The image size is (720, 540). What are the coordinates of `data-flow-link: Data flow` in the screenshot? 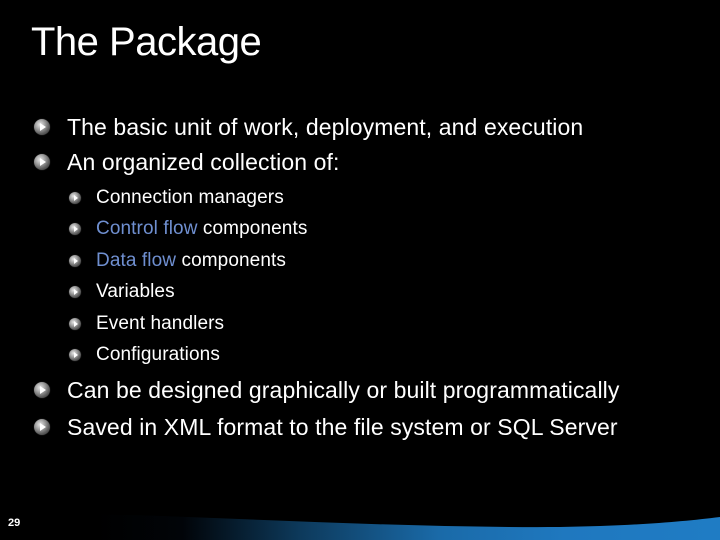 It's located at (136, 261).